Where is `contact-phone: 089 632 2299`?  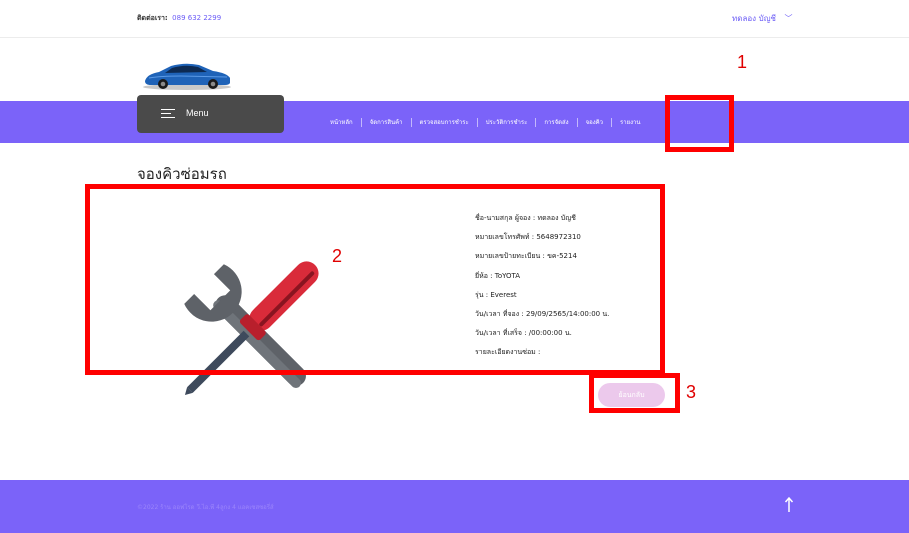
contact-phone: 089 632 2299 is located at coordinates (196, 18).